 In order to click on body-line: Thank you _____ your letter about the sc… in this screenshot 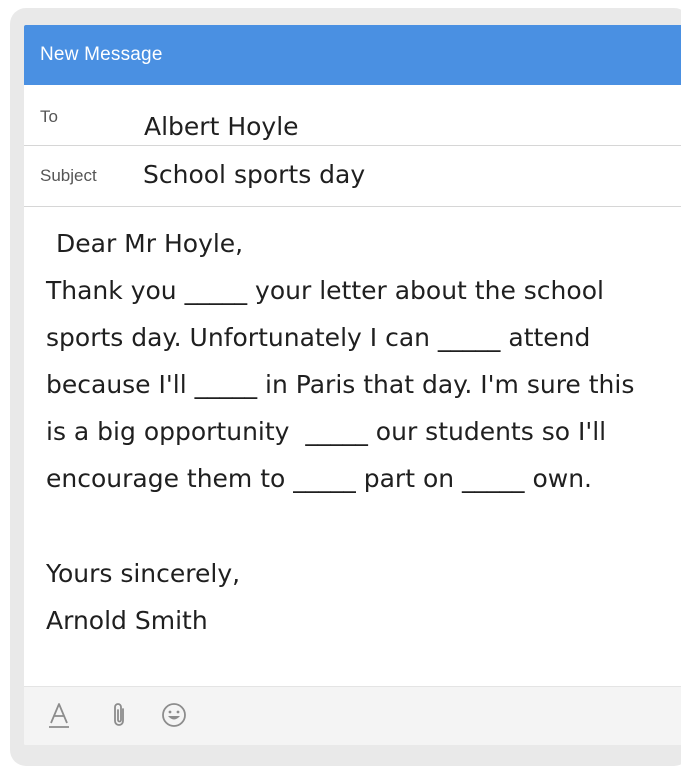, I will do `click(325, 290)`.